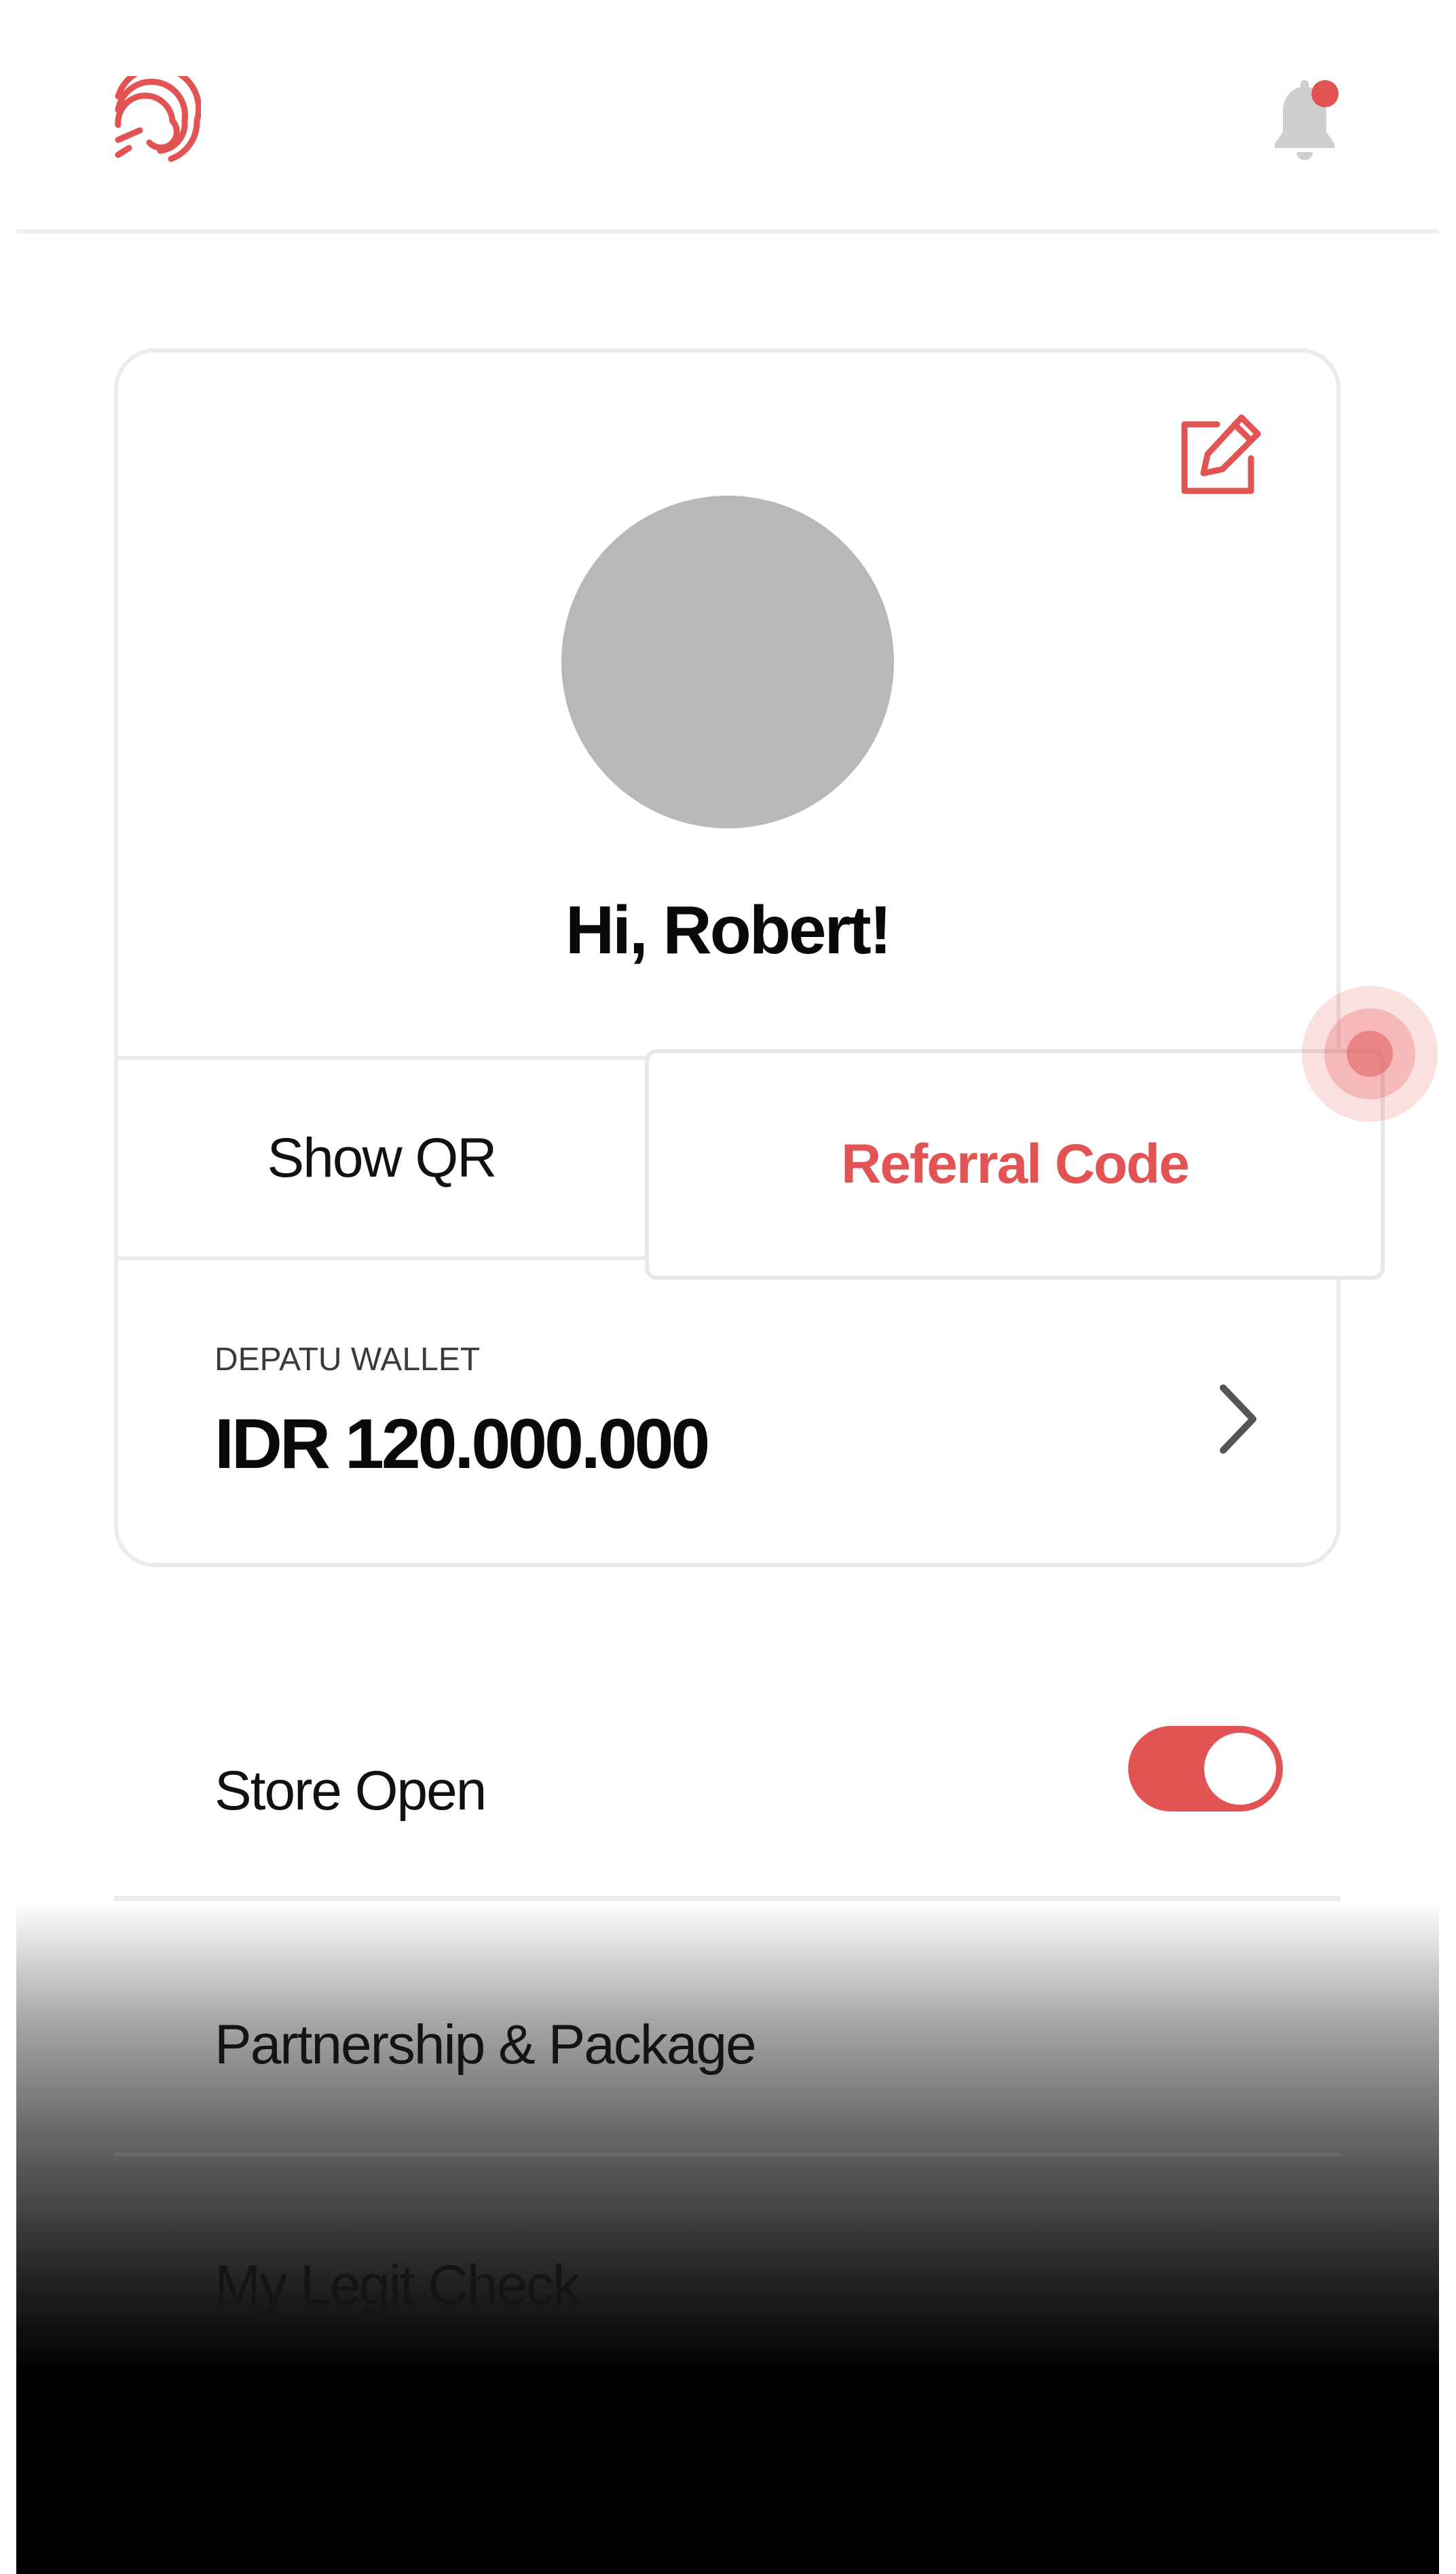  What do you see at coordinates (1305, 119) in the screenshot?
I see `bell-icon` at bounding box center [1305, 119].